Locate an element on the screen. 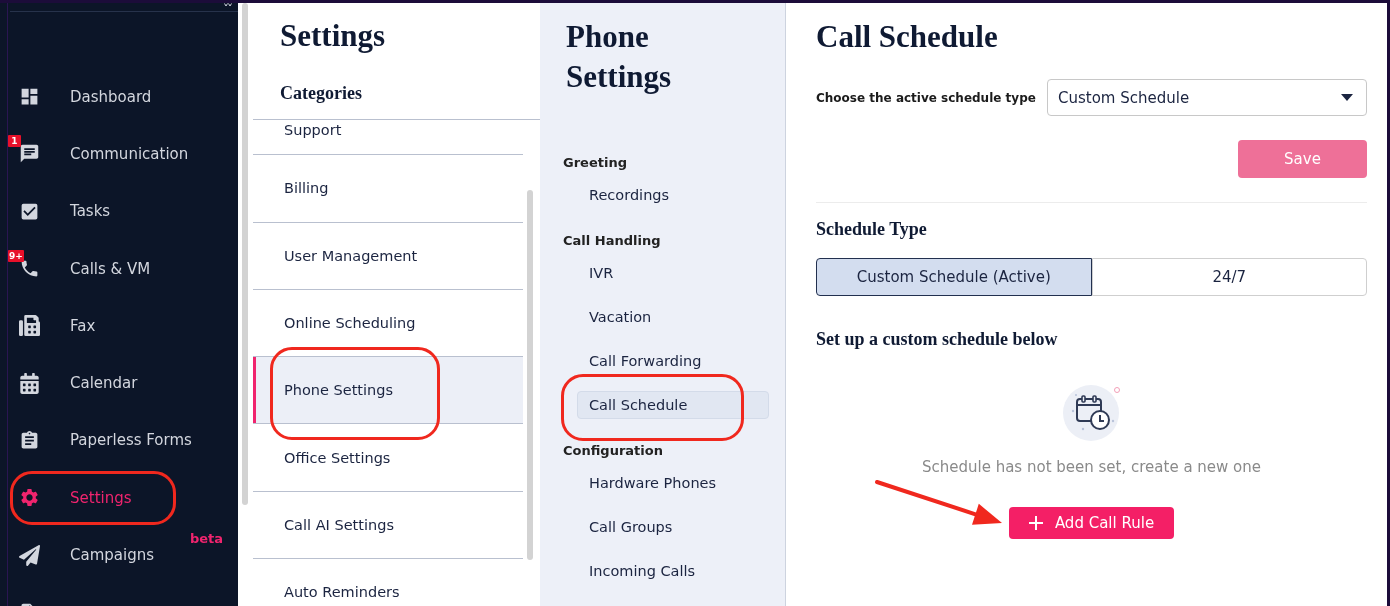 This screenshot has width=1390, height=606. group-heading: Call Handling is located at coordinates (612, 241).